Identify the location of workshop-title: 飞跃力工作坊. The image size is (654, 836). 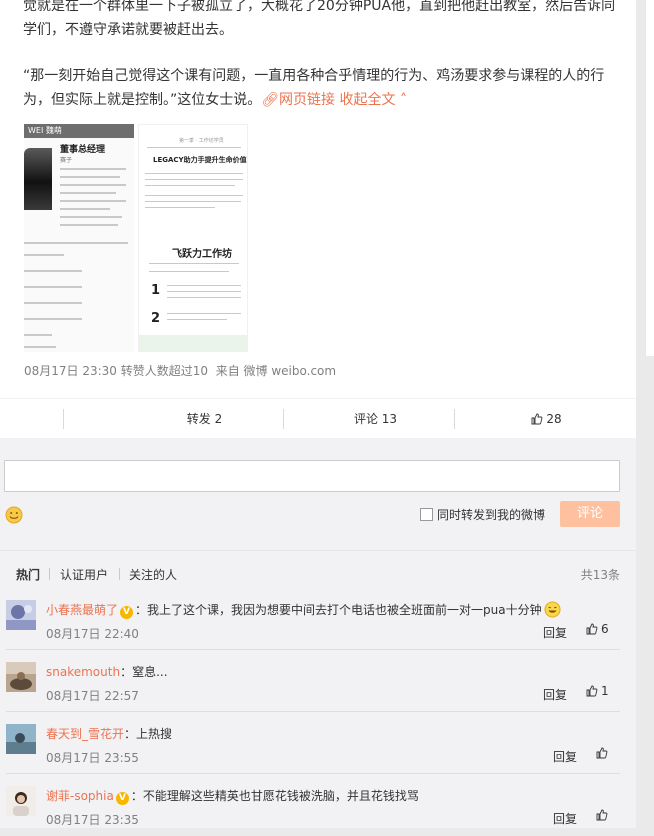
(202, 254).